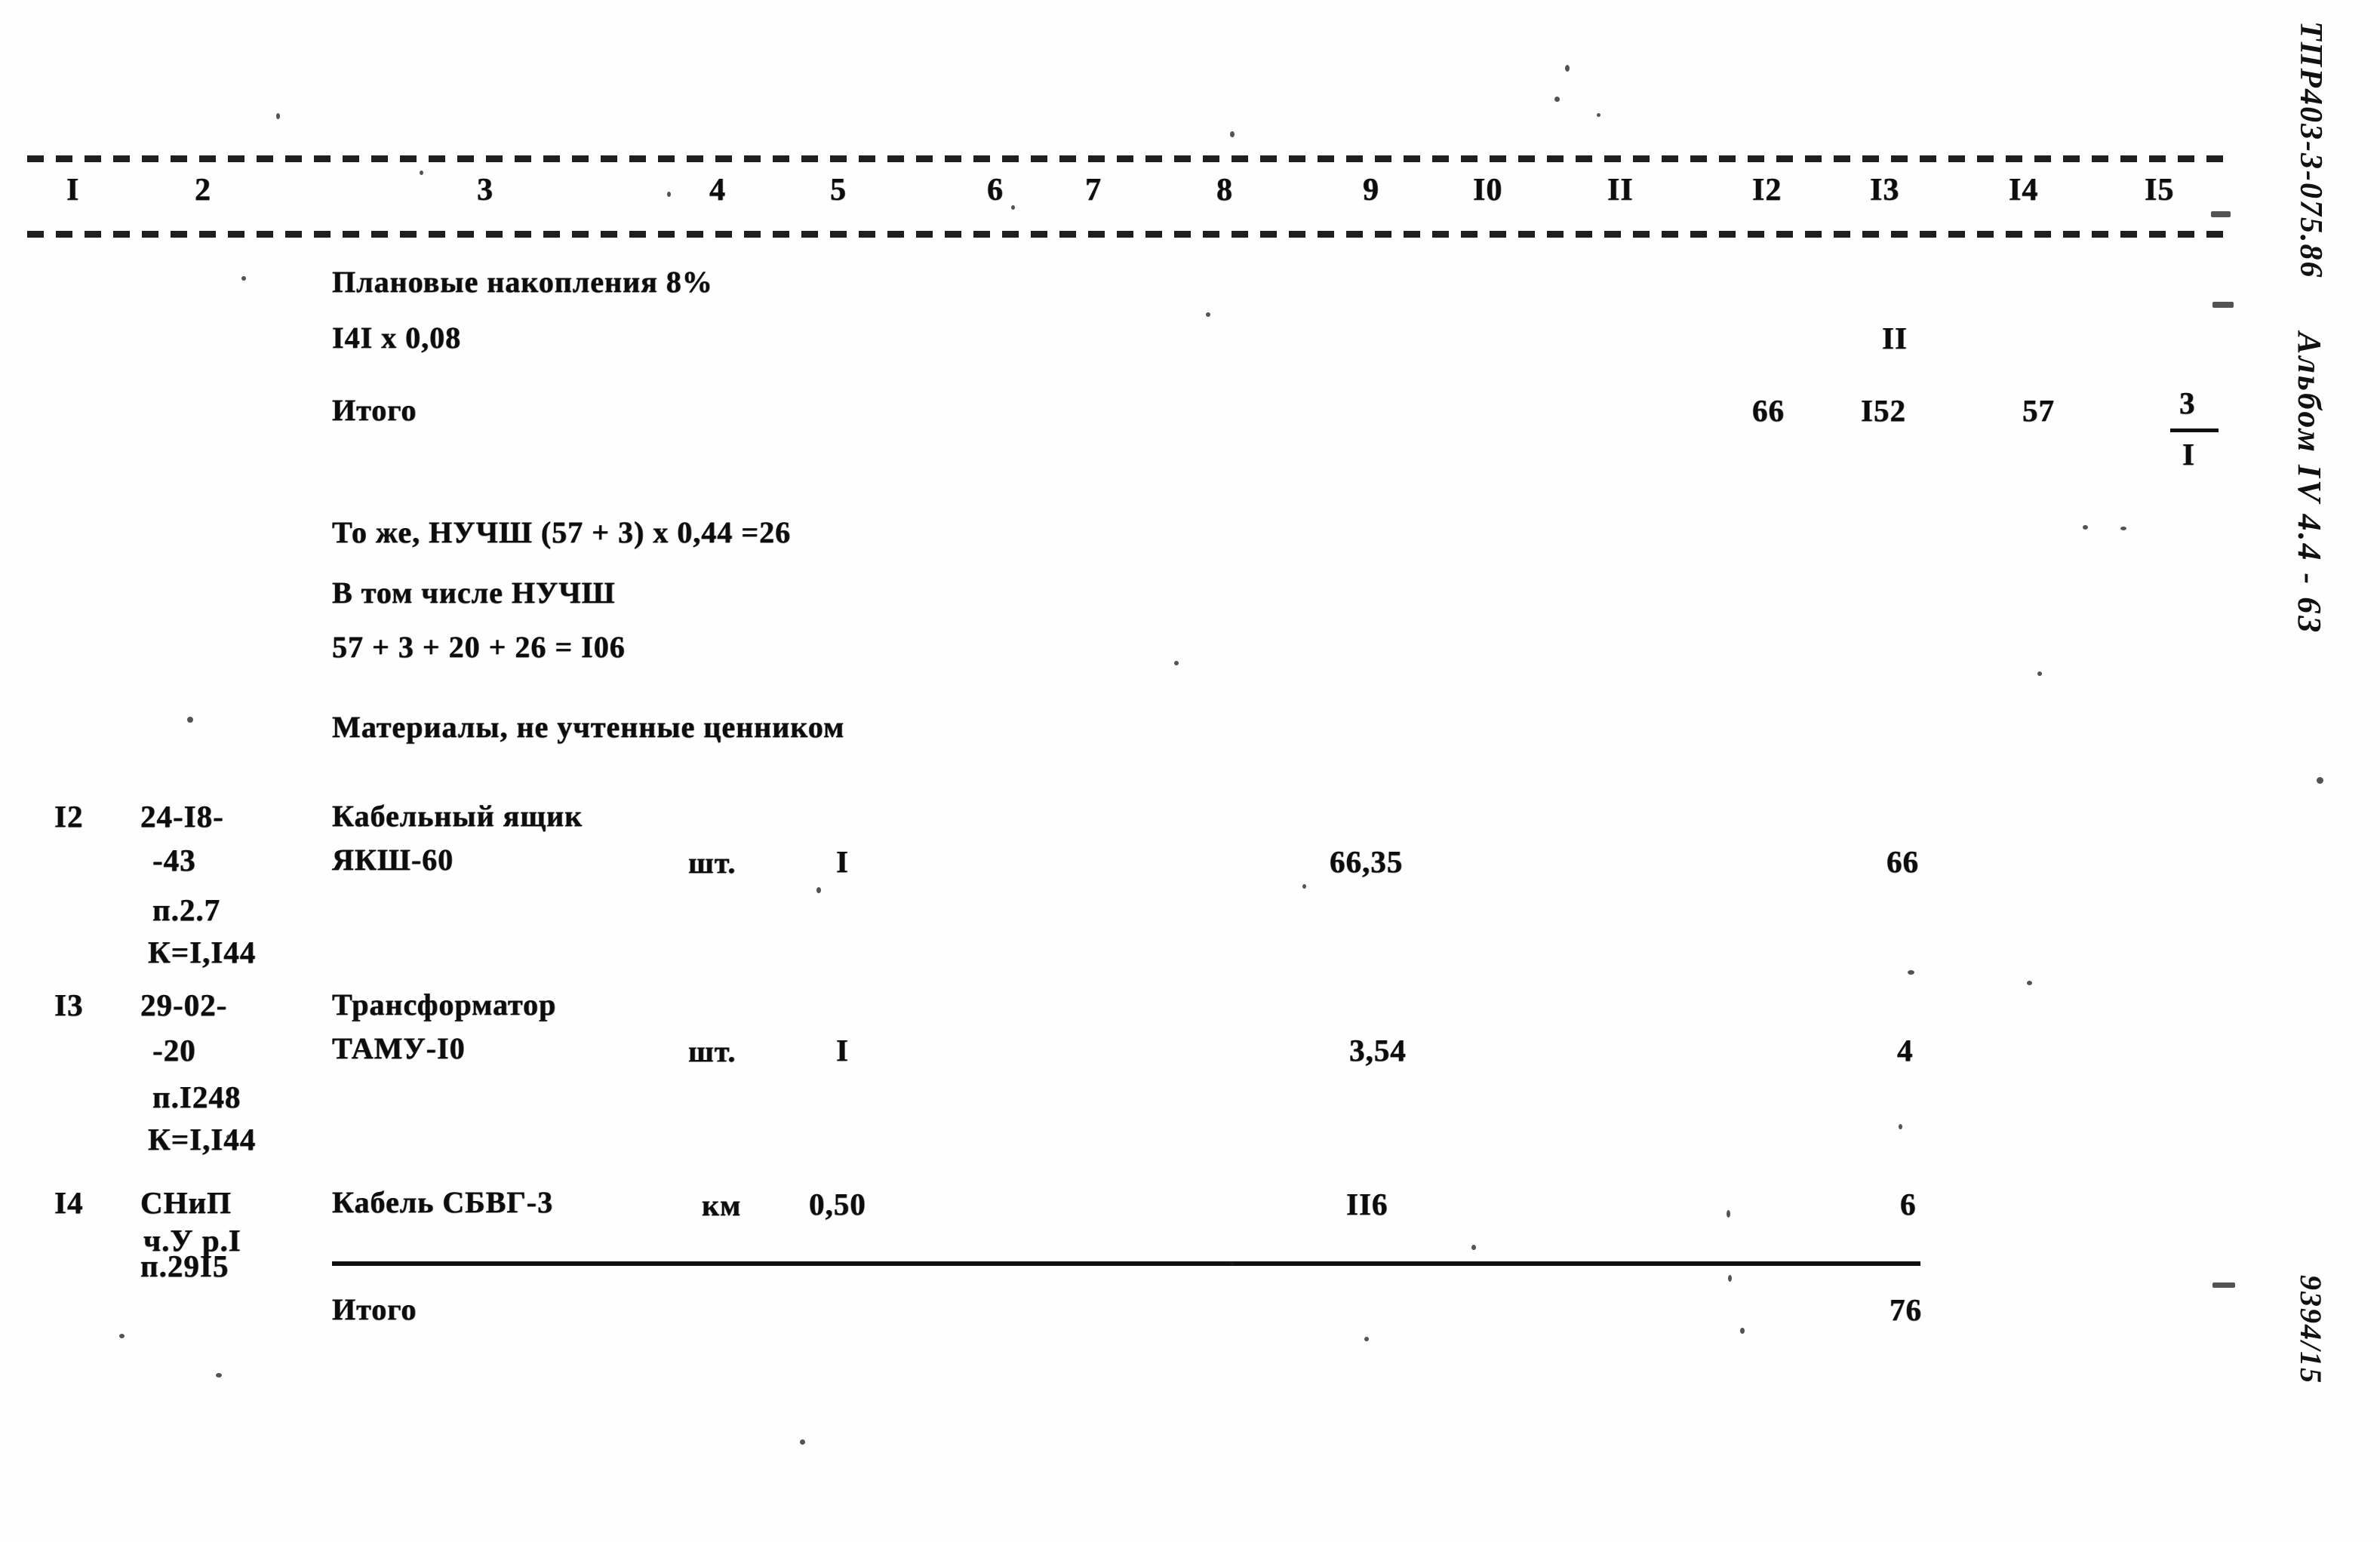 The height and width of the screenshot is (1542, 2380). What do you see at coordinates (393, 860) in the screenshot?
I see `row-name-line: ЯКШ-60` at bounding box center [393, 860].